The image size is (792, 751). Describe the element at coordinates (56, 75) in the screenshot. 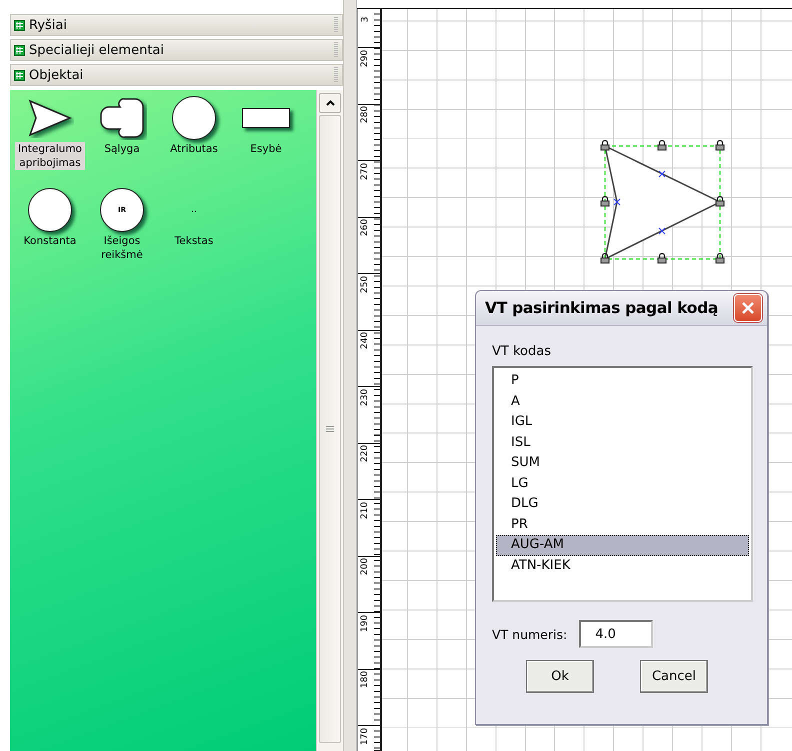

I see `section-label: Objektai` at that location.